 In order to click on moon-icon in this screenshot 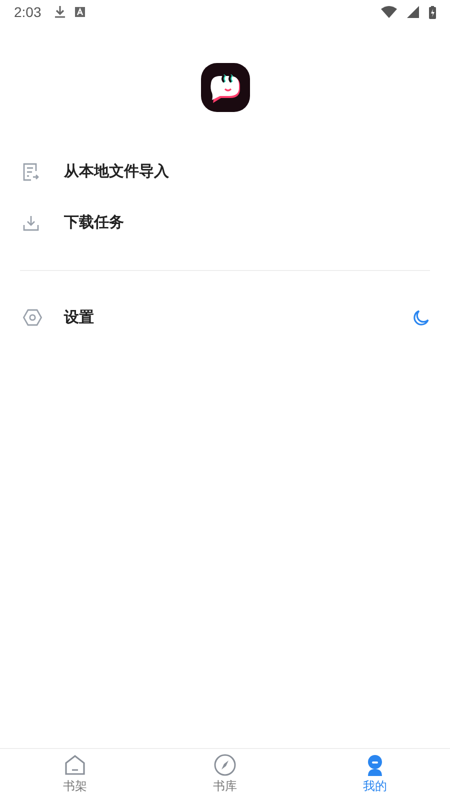, I will do `click(421, 317)`.